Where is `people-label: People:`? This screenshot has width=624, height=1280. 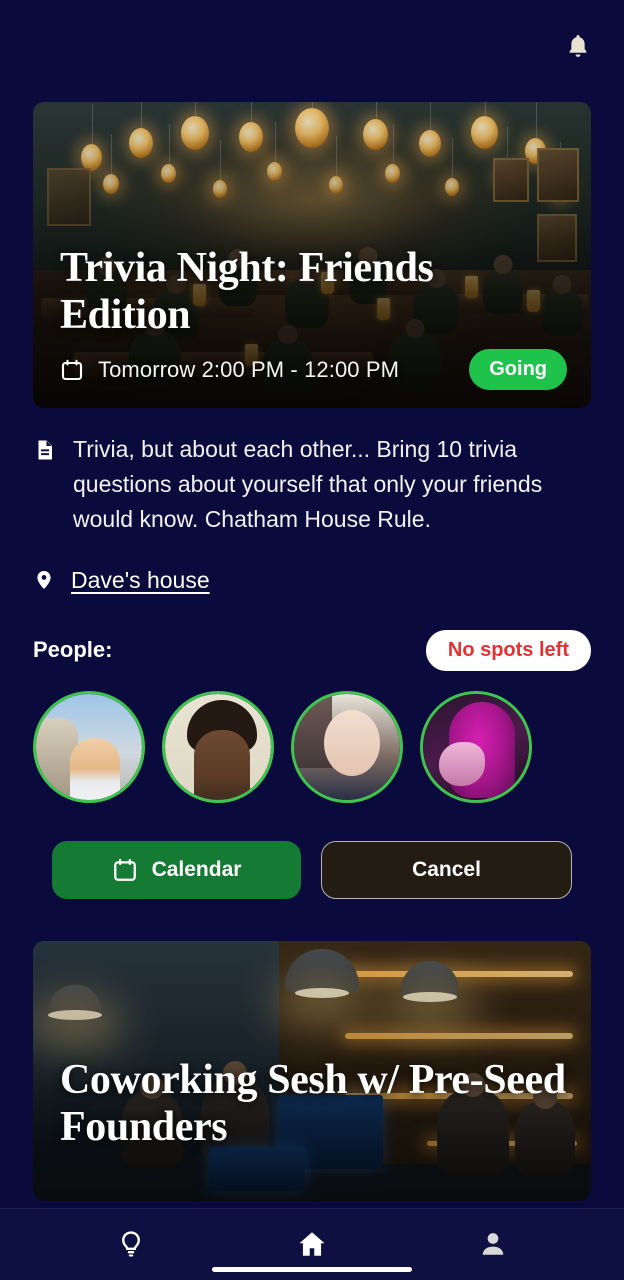 people-label: People: is located at coordinates (73, 650).